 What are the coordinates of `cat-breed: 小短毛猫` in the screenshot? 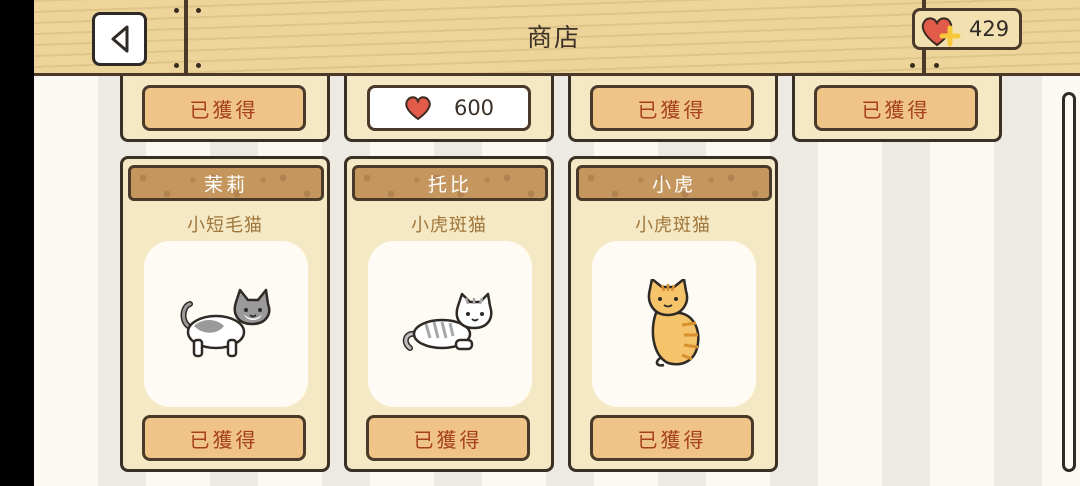 It's located at (225, 225).